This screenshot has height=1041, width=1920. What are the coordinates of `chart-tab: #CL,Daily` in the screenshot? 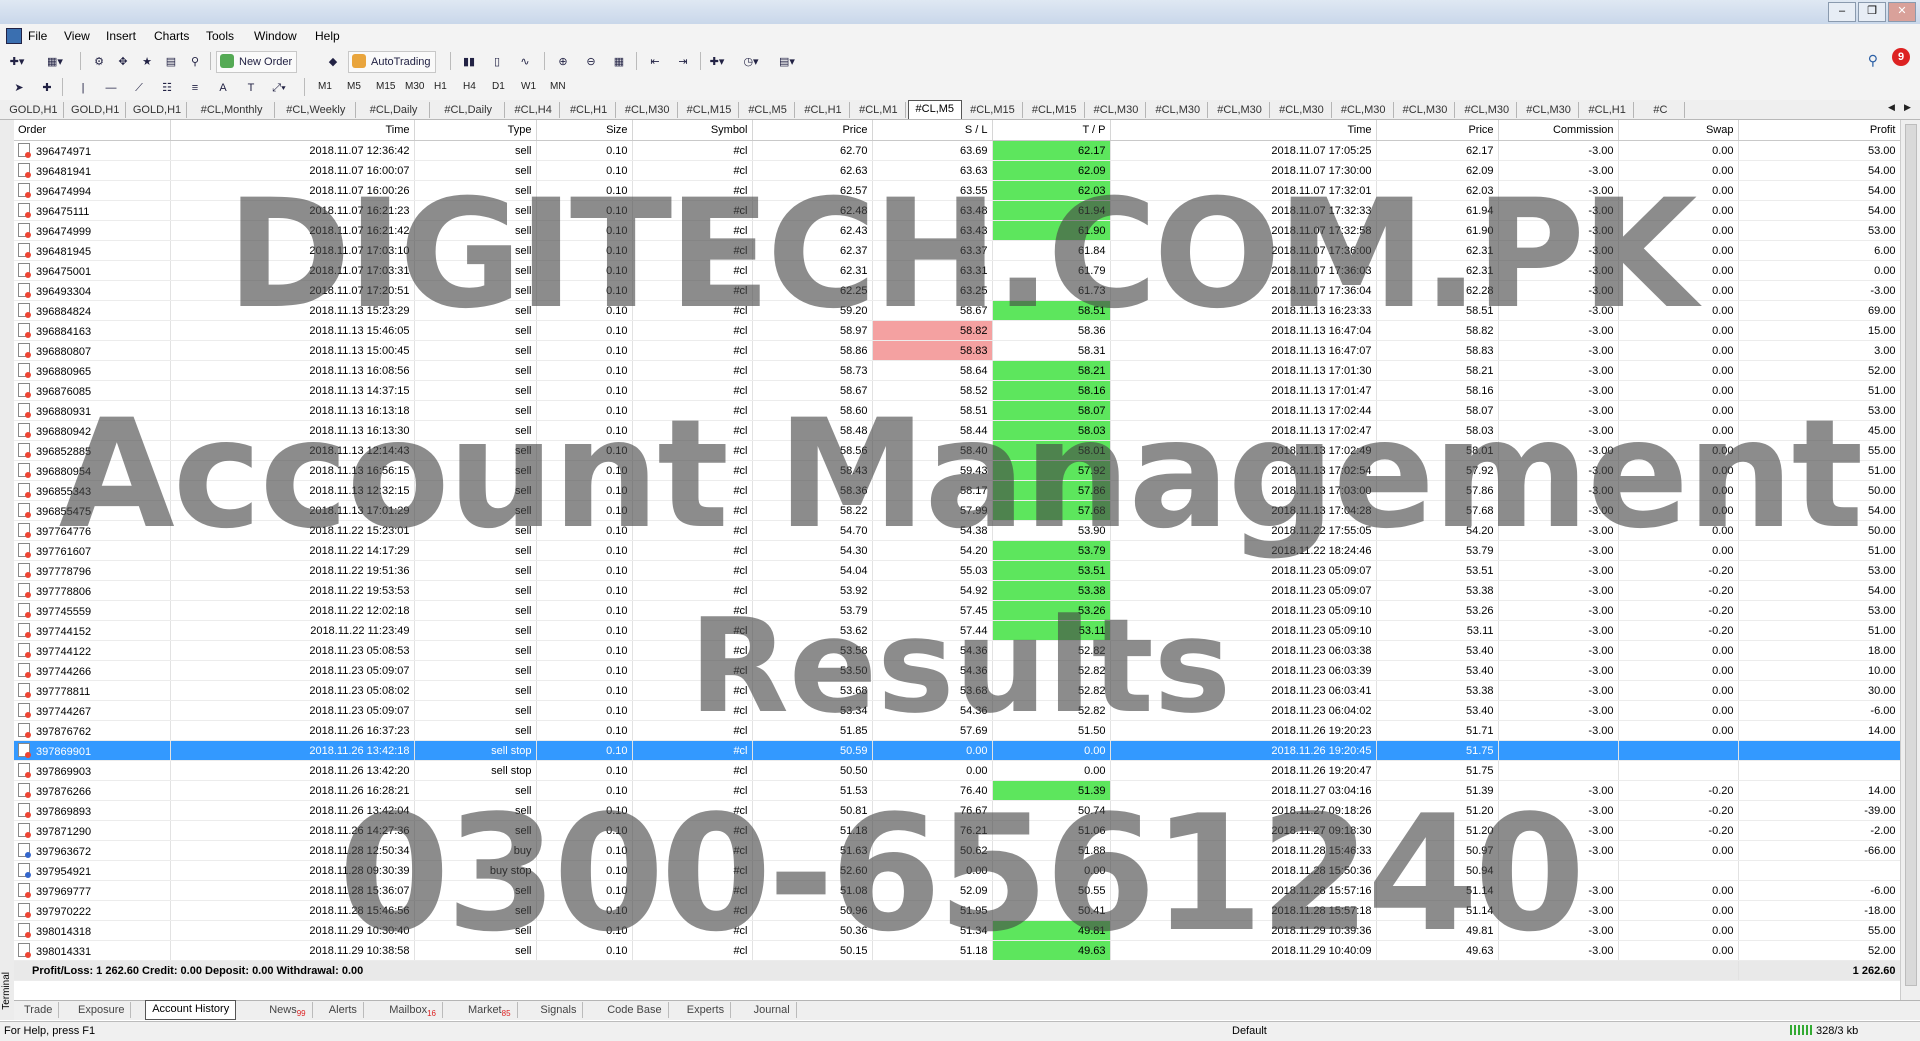 It's located at (468, 110).